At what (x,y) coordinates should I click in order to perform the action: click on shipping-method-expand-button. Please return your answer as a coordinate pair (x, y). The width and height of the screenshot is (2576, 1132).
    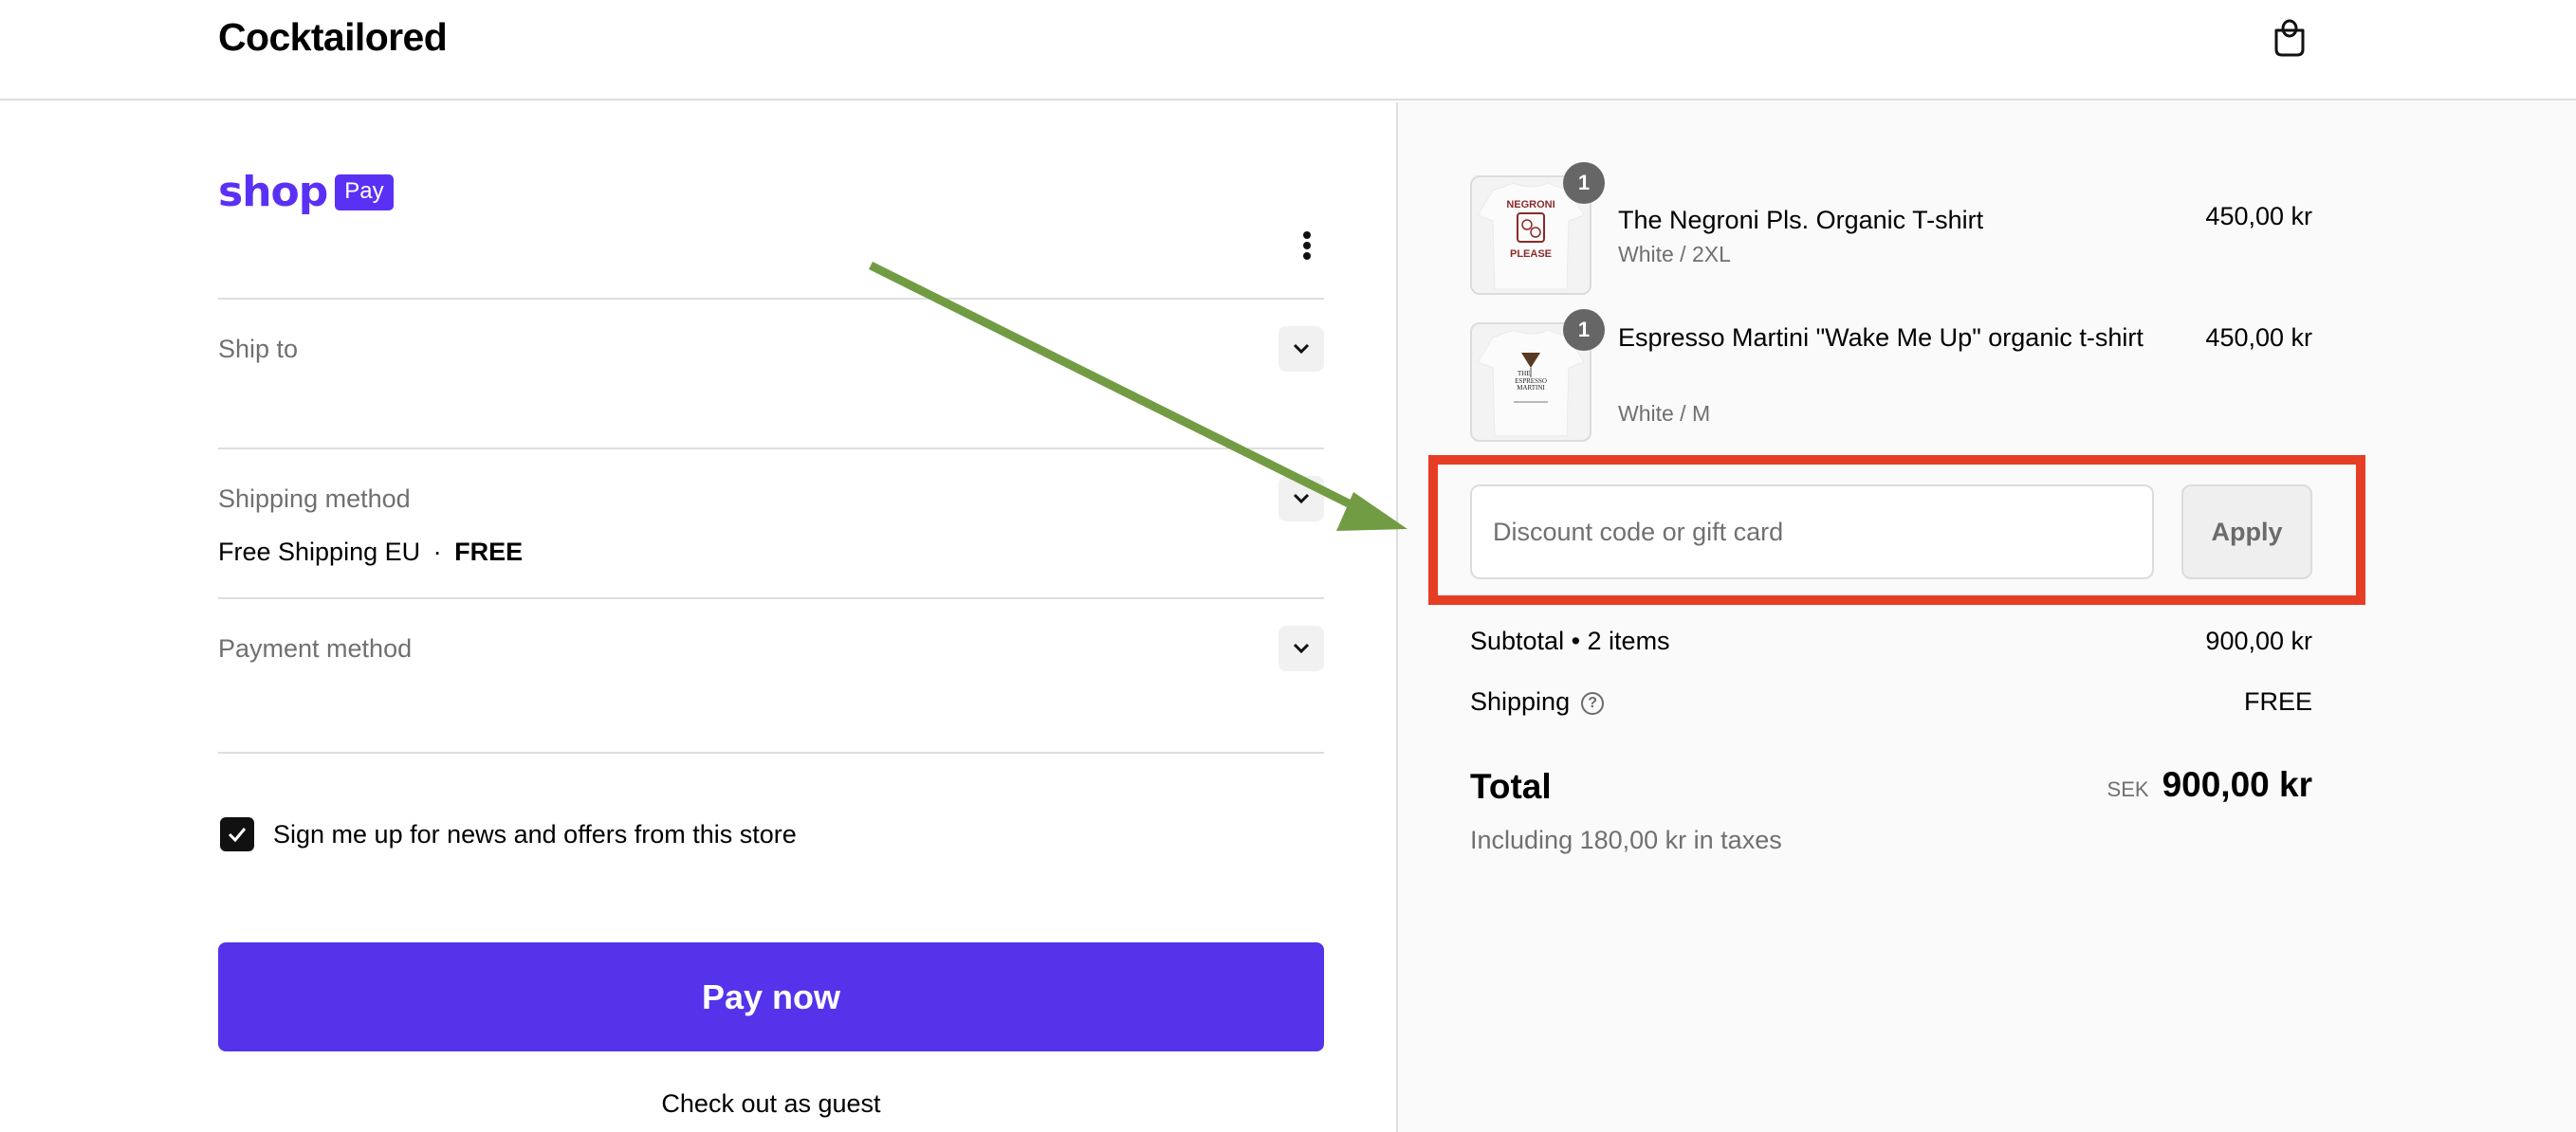
    Looking at the image, I should click on (1301, 498).